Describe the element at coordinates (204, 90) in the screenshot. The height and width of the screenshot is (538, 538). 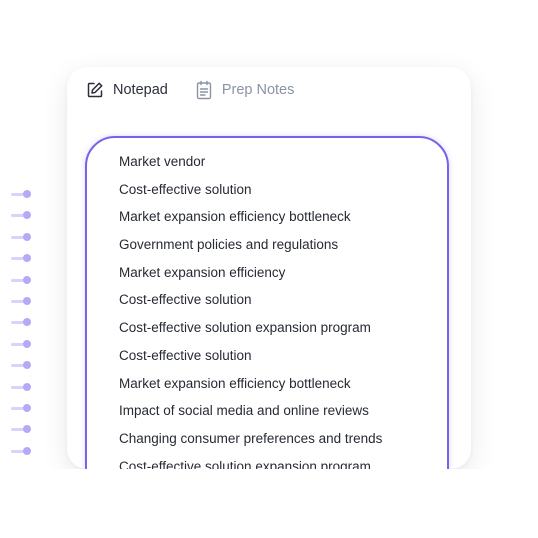
I see `clipboard-icon` at that location.